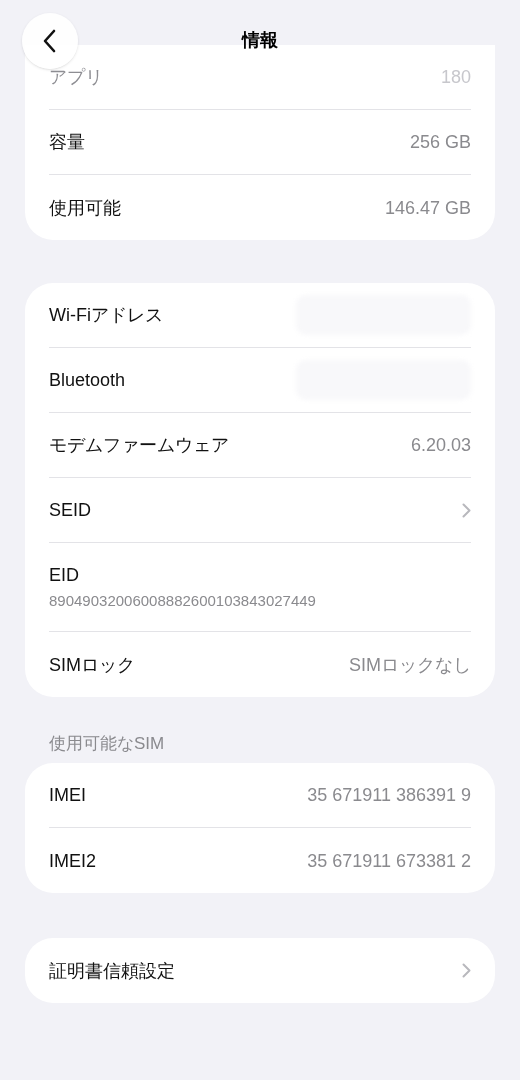 This screenshot has width=520, height=1080. Describe the element at coordinates (112, 970) in the screenshot. I see `row-label: 証明書信頼設定` at that location.